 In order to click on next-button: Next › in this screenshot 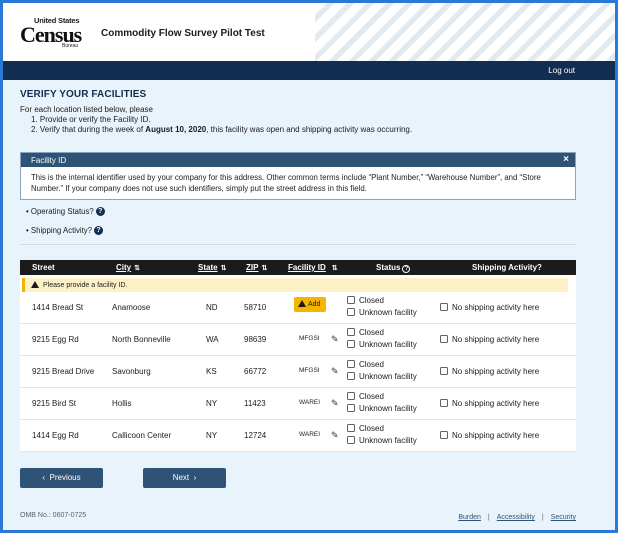, I will do `click(184, 478)`.